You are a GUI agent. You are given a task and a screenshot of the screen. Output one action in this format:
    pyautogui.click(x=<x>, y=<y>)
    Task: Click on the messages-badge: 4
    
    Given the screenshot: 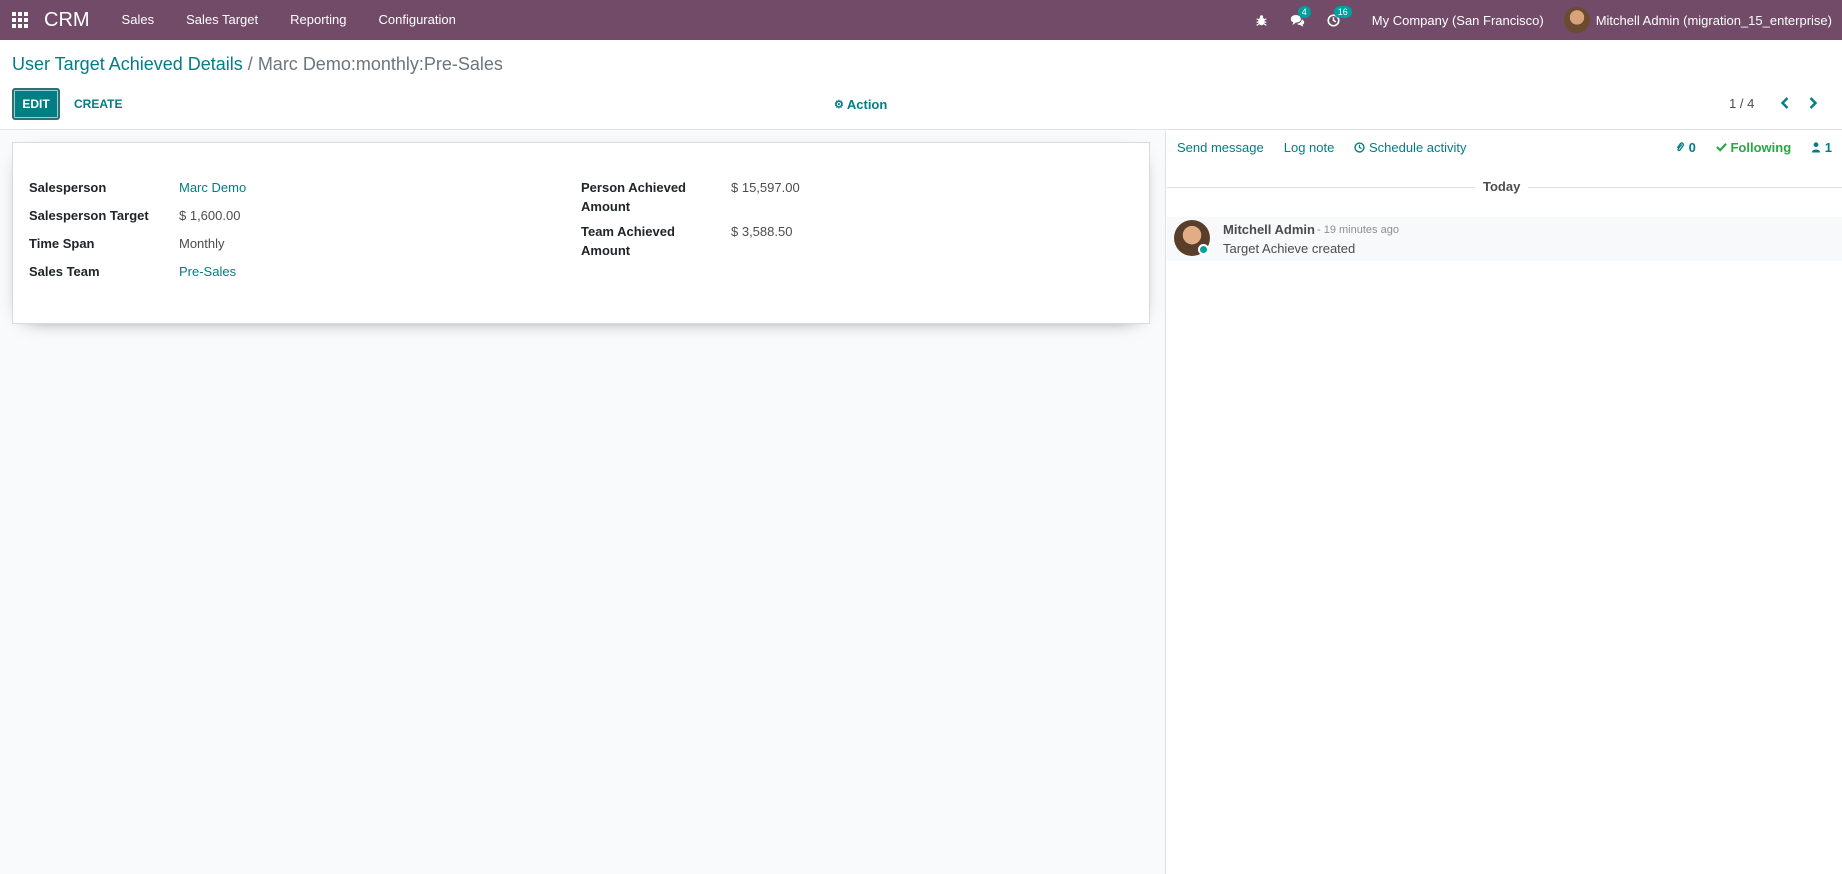 What is the action you would take?
    pyautogui.click(x=1304, y=12)
    